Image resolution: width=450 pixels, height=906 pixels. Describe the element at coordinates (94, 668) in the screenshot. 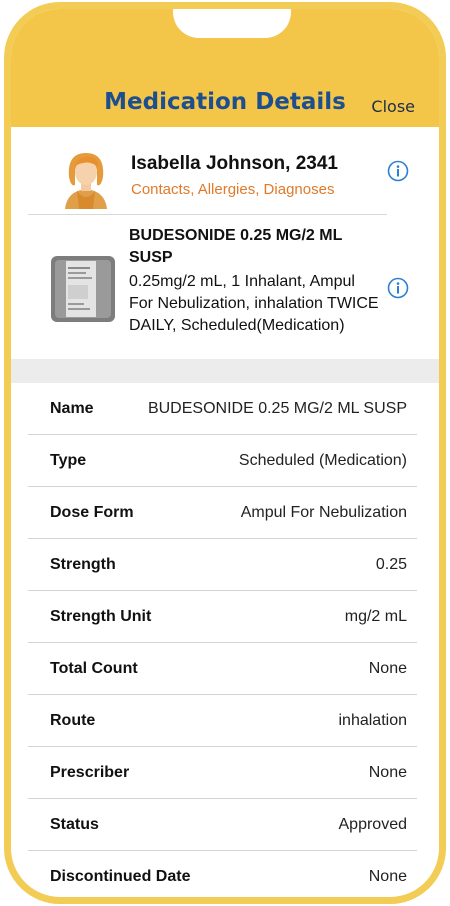

I see `detail-label: Total Count` at that location.